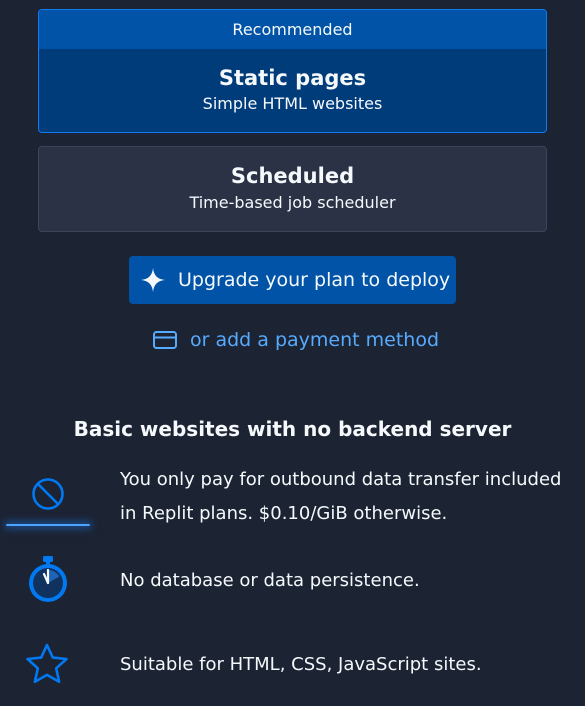 This screenshot has height=706, width=585. Describe the element at coordinates (48, 525) in the screenshot. I see `feature-underline` at that location.